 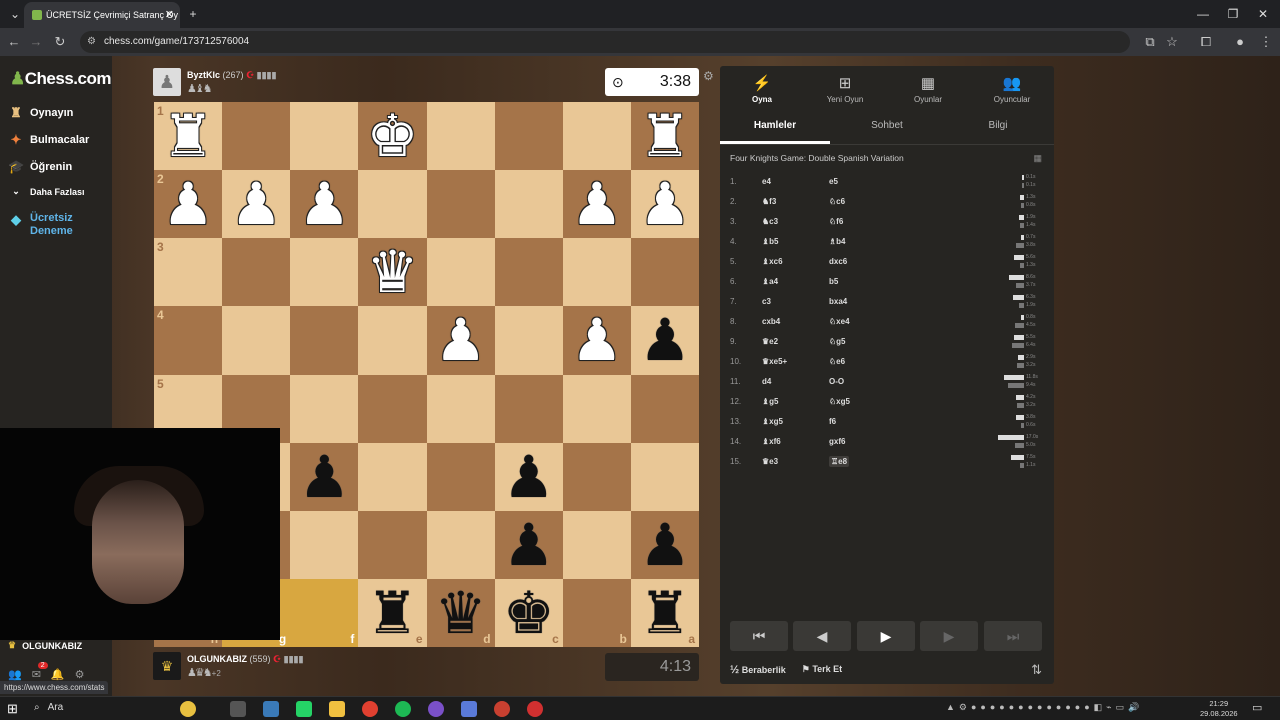 What do you see at coordinates (1240, 42) in the screenshot?
I see `profile-avatar: ●` at bounding box center [1240, 42].